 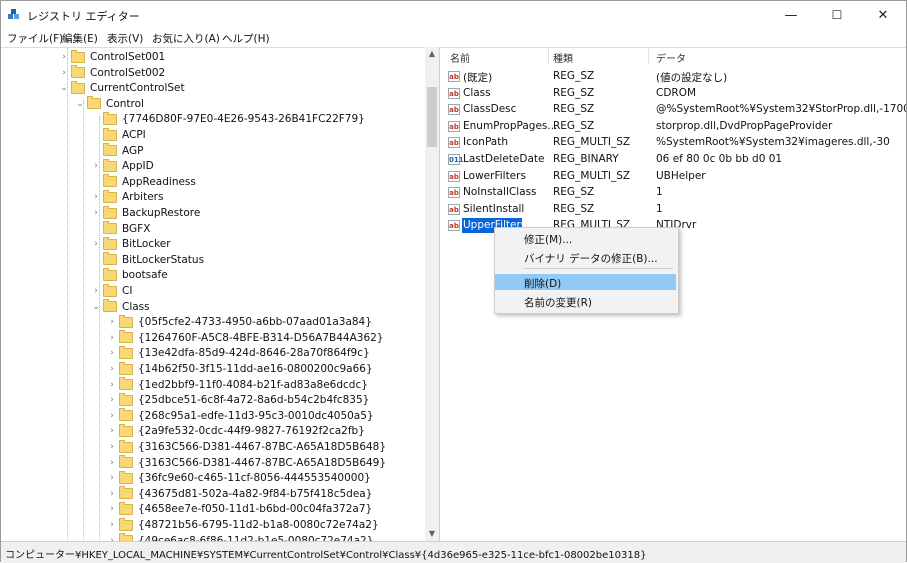 What do you see at coordinates (432, 294) in the screenshot?
I see `tree-scrollbar: ▲ ▼` at bounding box center [432, 294].